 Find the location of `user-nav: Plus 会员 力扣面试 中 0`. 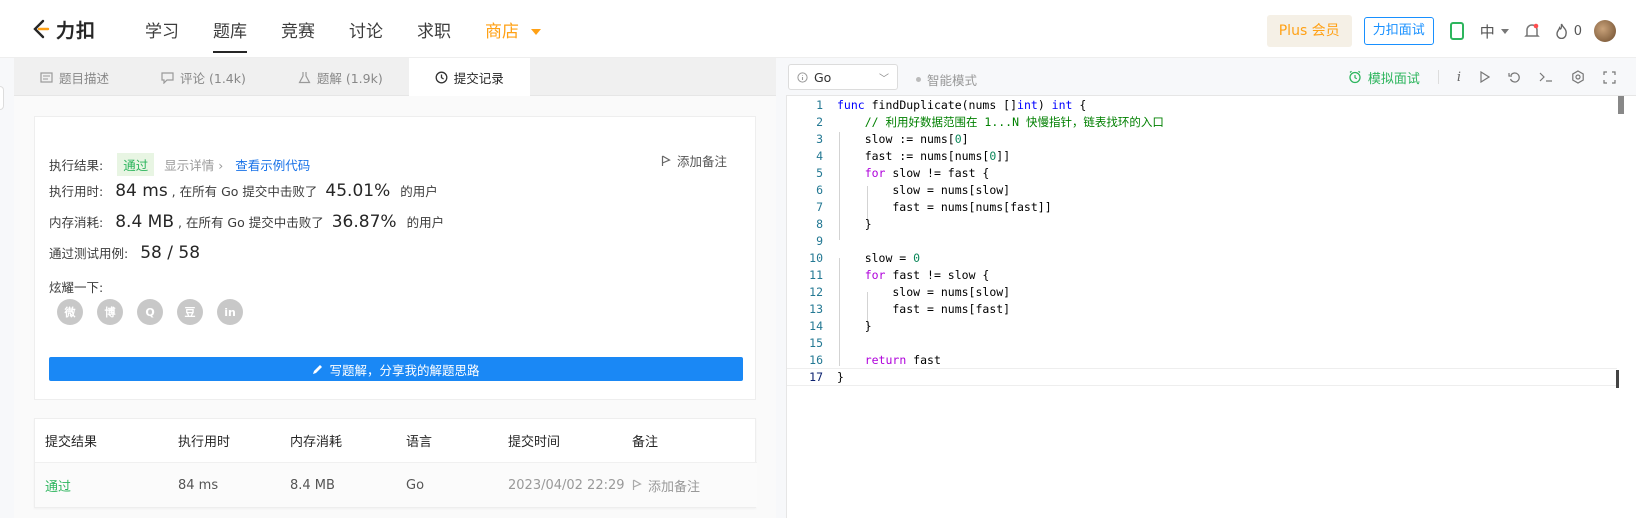

user-nav: Plus 会员 力扣面试 中 0 is located at coordinates (1441, 31).